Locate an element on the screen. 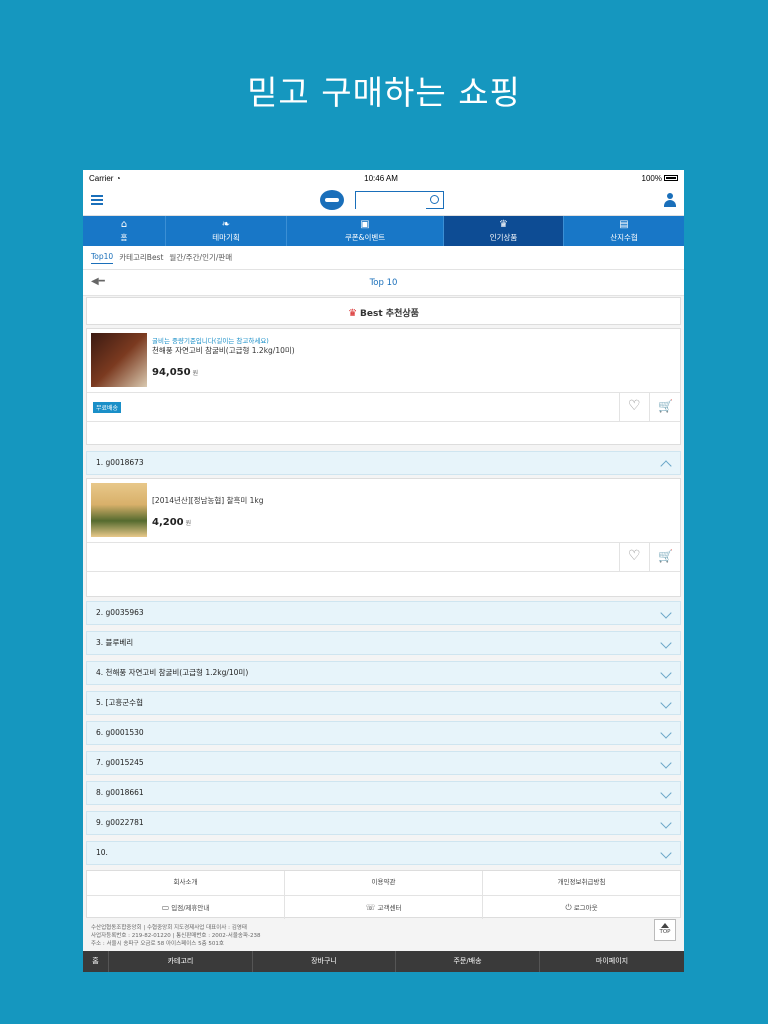  main-nav: ⌂ 홈 ❧ 테마기획 ▣ 쿠폰&이벤트 ♛ 인기상품 ▤ 산지수협 is located at coordinates (383, 231).